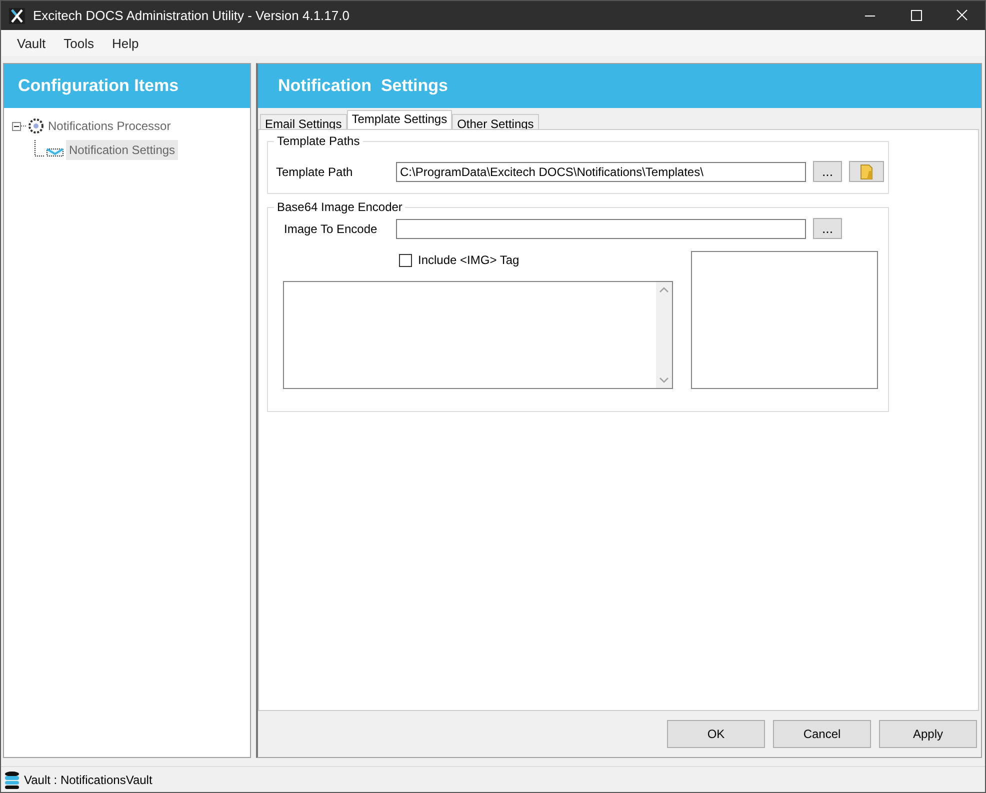  Describe the element at coordinates (340, 207) in the screenshot. I see `group-title: Base64 Image Encoder` at that location.